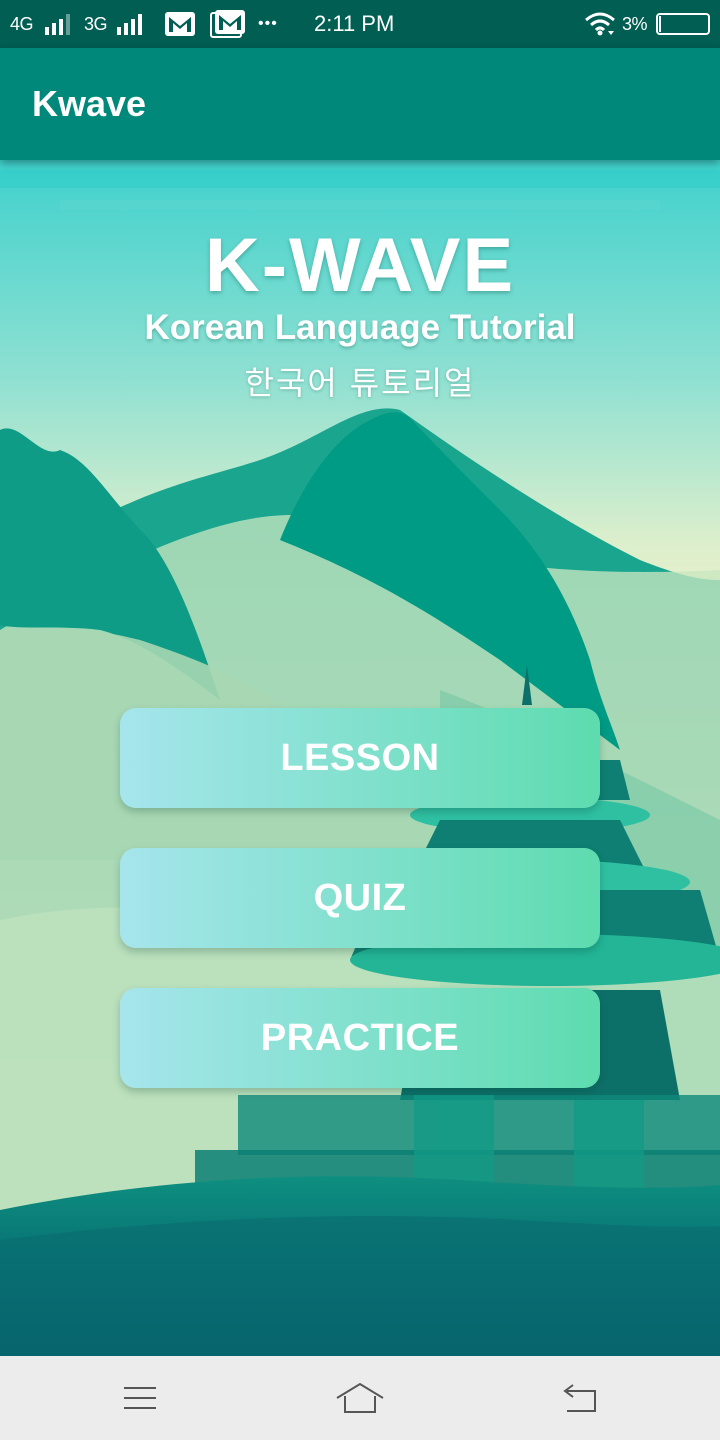 The height and width of the screenshot is (1440, 720). I want to click on network-3g-label: 3G, so click(96, 23).